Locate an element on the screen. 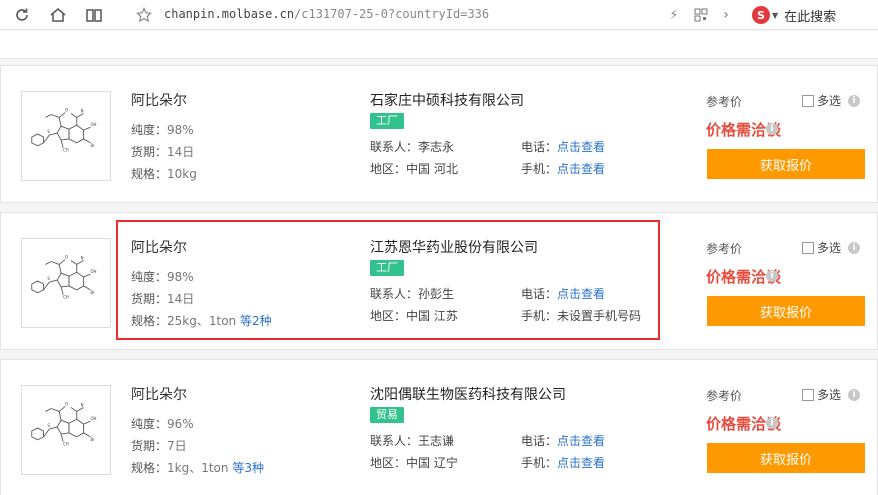 The width and height of the screenshot is (878, 495). lead-time-row: 货期：7日 is located at coordinates (159, 445).